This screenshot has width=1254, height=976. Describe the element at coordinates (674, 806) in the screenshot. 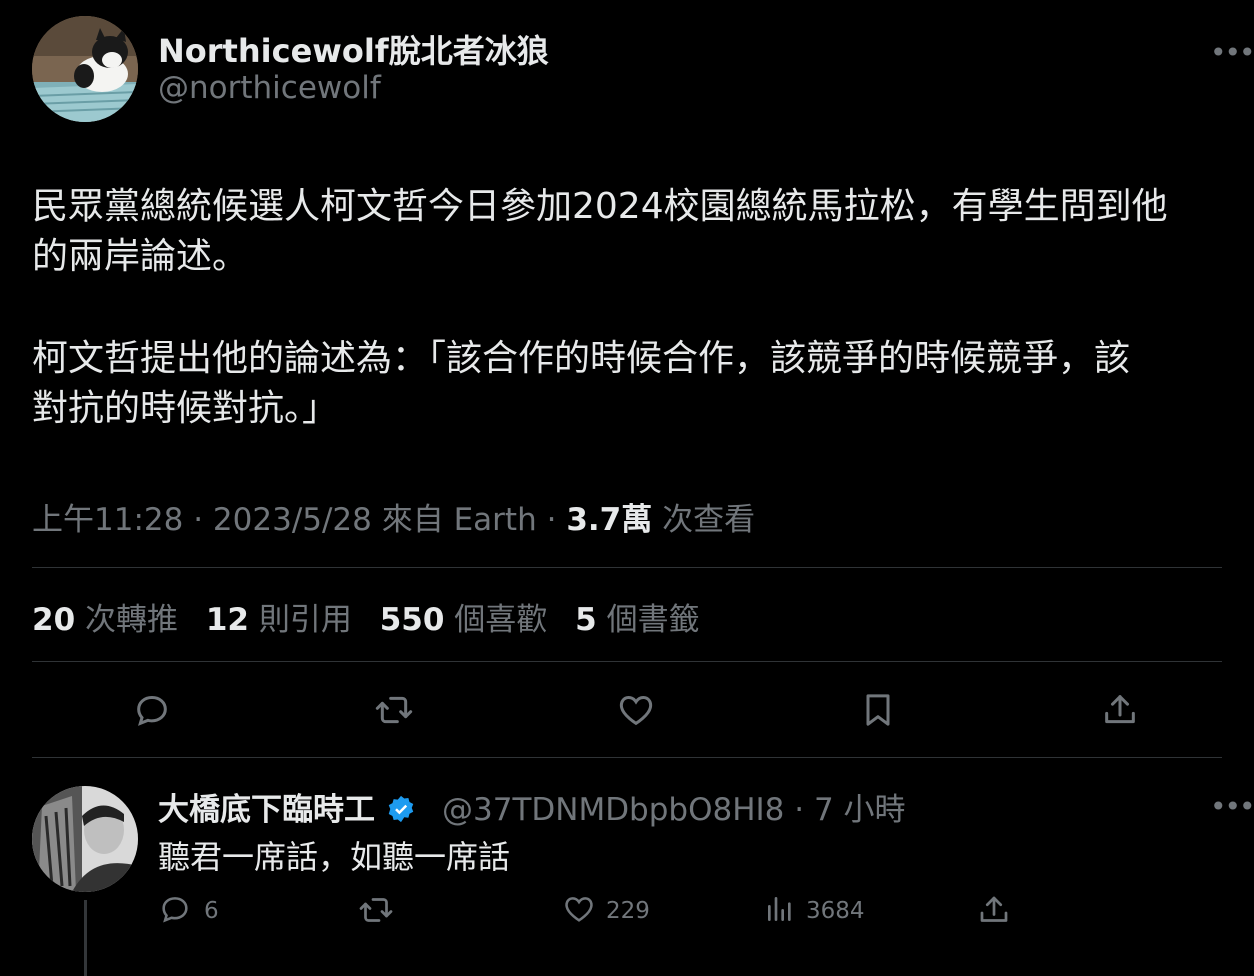

I see `reply-author-handle: @37TDNMDbpbO8HI8 · 7 小時` at that location.